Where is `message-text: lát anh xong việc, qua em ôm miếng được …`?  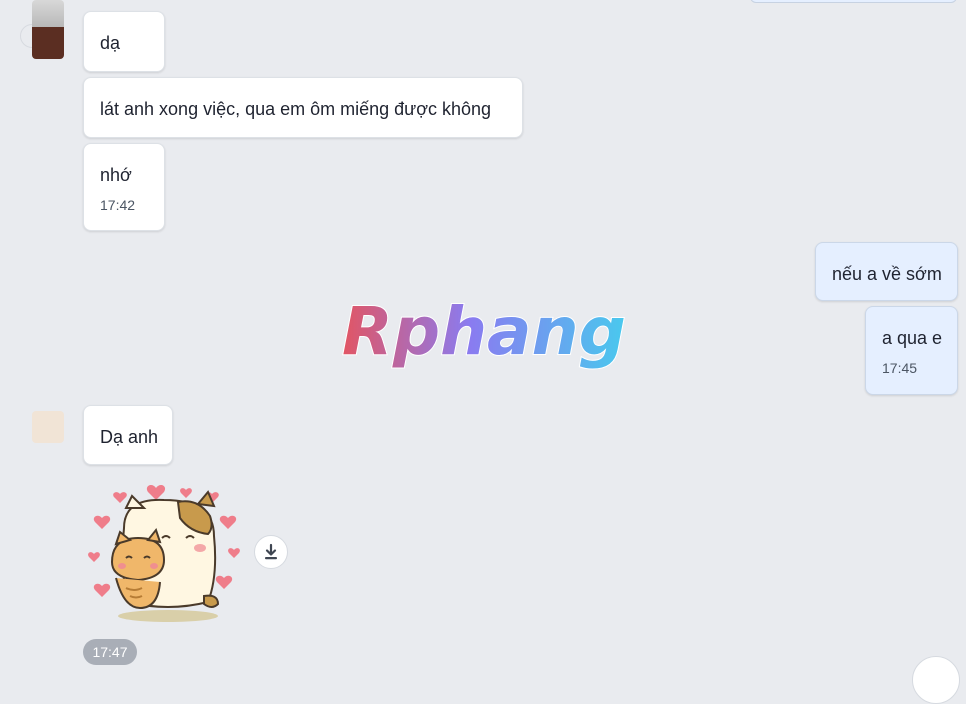 message-text: lát anh xong việc, qua em ôm miếng được … is located at coordinates (296, 109).